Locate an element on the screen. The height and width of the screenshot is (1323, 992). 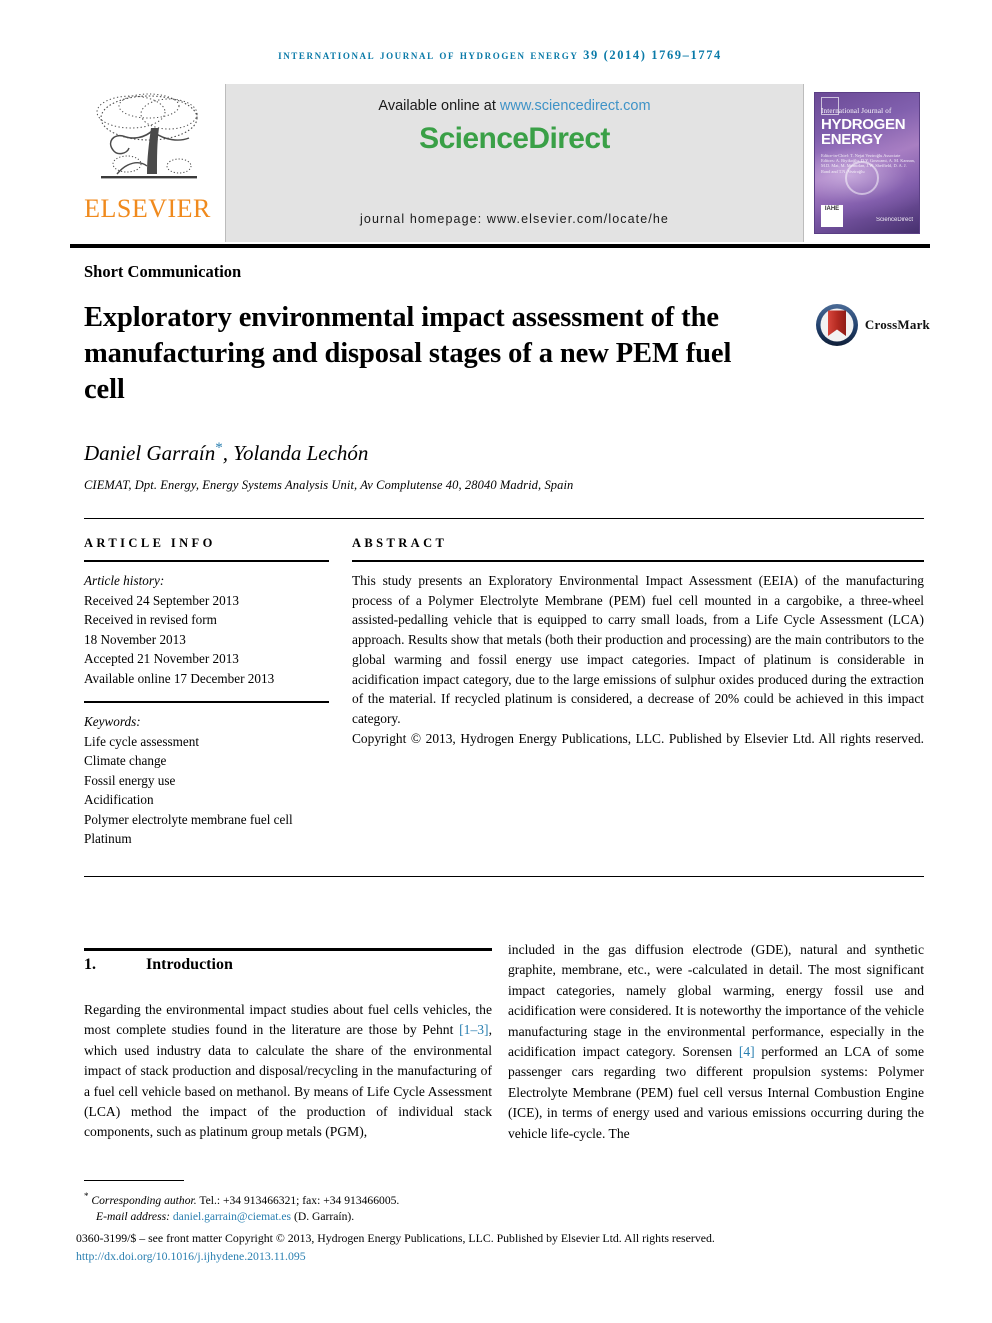
section-number: 1. is located at coordinates (90, 964).